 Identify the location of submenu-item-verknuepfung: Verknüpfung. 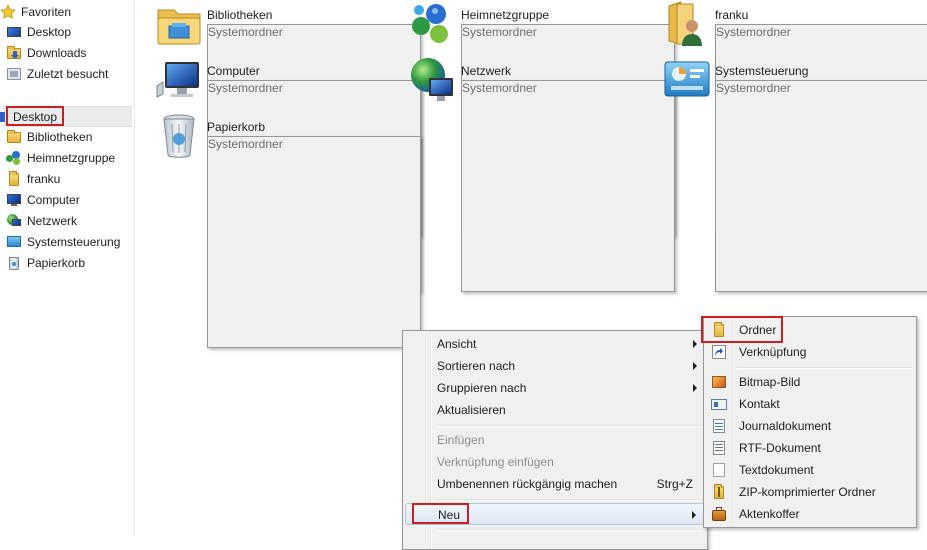
(810, 352).